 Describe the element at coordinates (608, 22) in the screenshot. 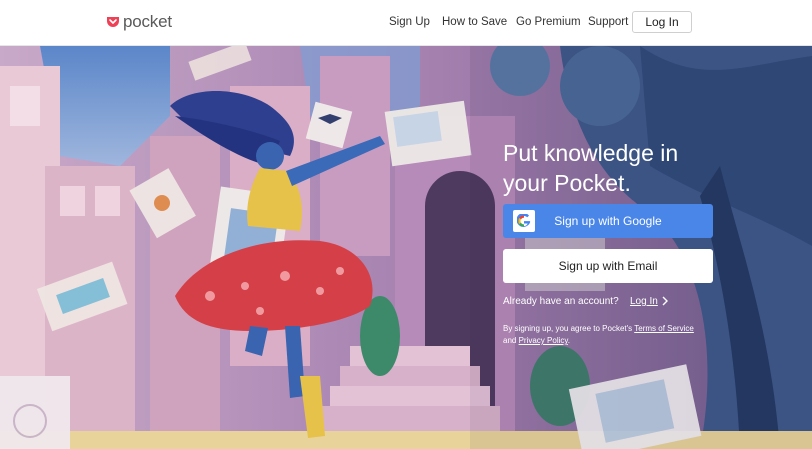

I see `nav-support: Support` at that location.